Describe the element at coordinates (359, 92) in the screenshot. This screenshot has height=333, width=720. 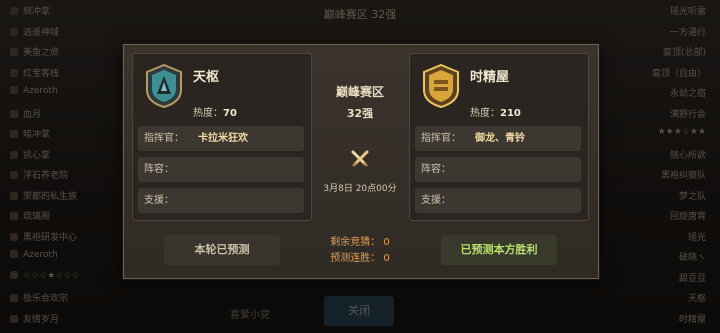
I see `match-zone-title: 巅峰赛区` at that location.